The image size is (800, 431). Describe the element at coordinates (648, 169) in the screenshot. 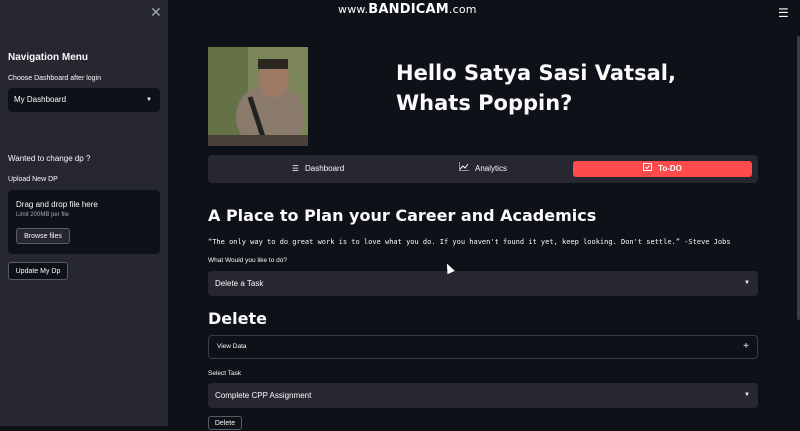

I see `calendar-check-icon` at that location.